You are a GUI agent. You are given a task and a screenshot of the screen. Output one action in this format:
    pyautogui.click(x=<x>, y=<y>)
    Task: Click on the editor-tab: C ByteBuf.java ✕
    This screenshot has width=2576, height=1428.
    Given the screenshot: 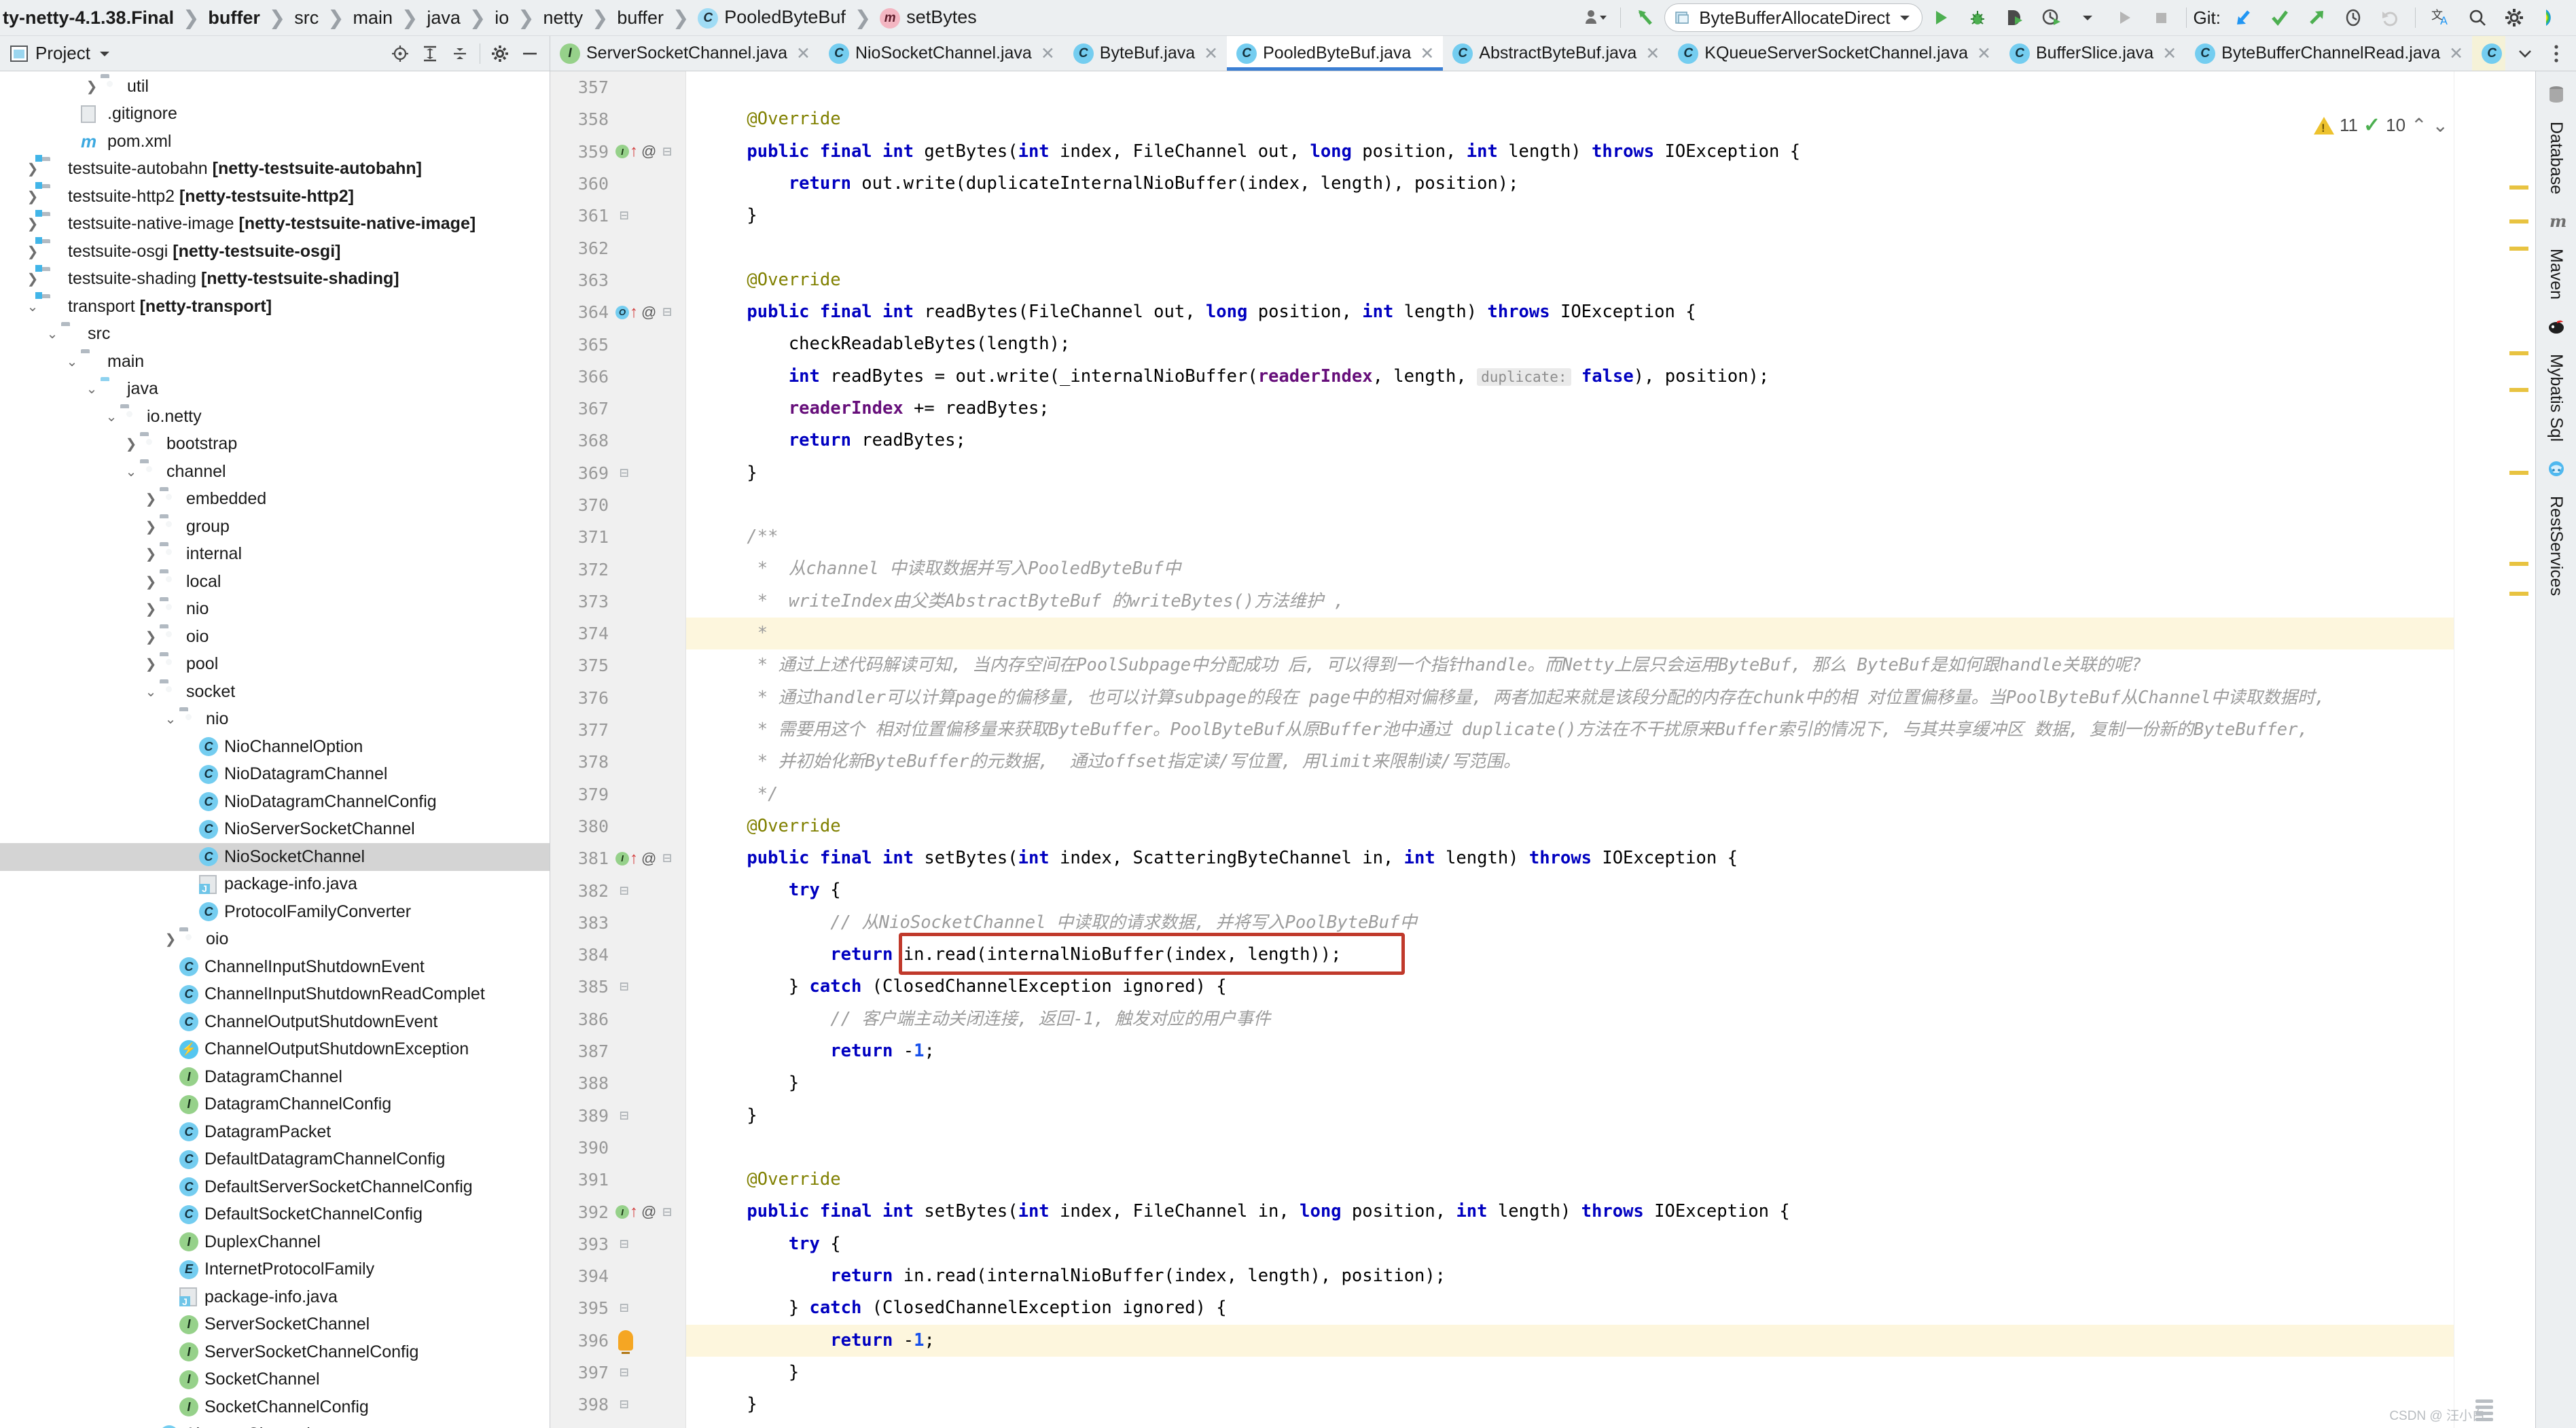 What is the action you would take?
    pyautogui.click(x=1145, y=54)
    